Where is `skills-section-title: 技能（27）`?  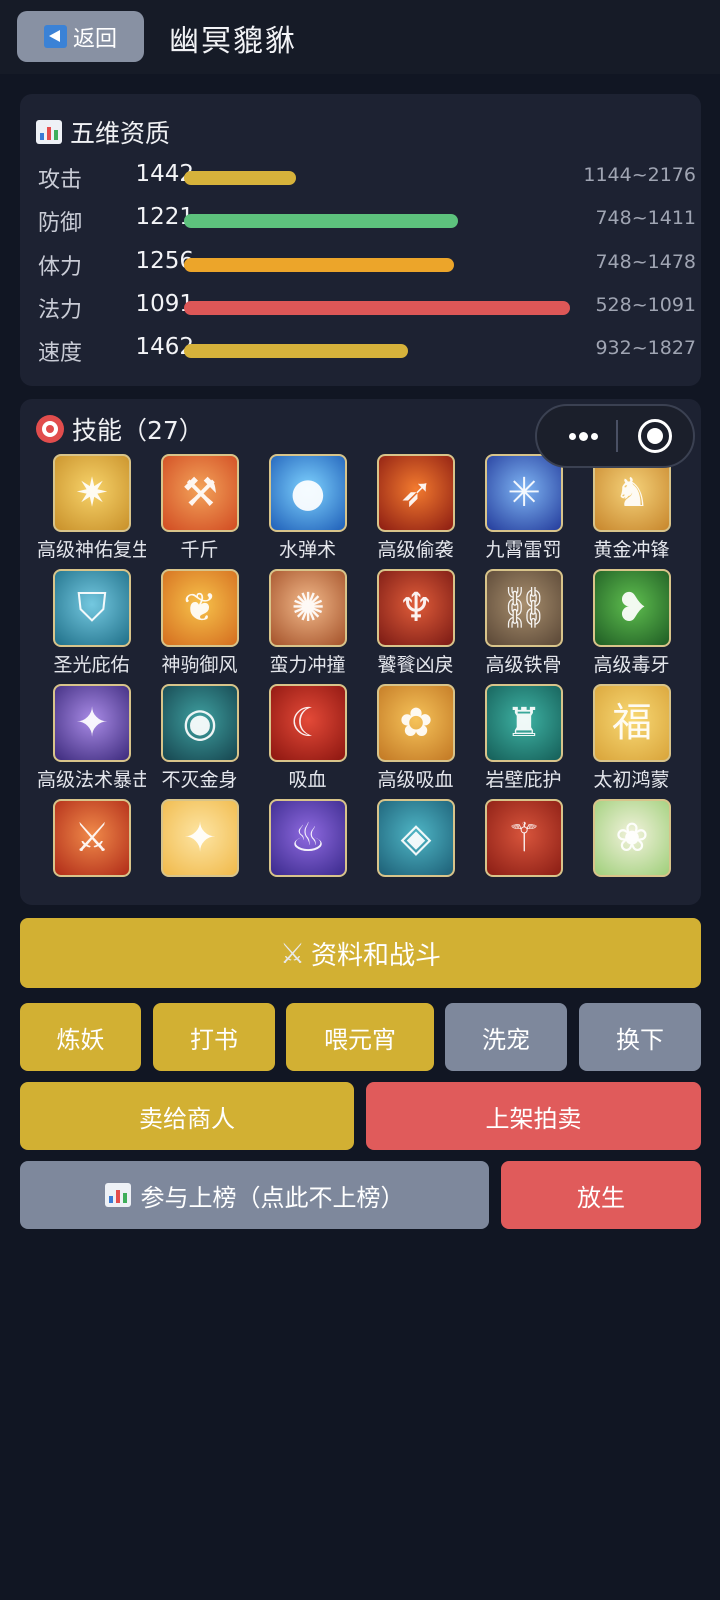 skills-section-title: 技能（27） is located at coordinates (120, 429).